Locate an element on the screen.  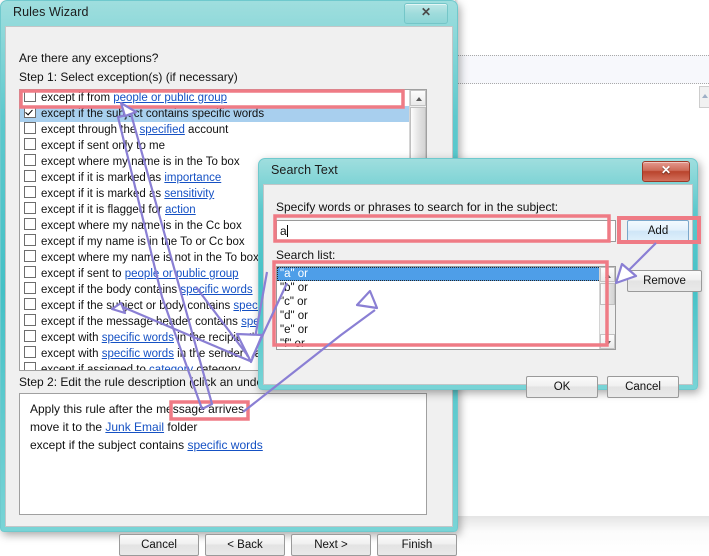
checkbox-checked-icon is located at coordinates (30, 112).